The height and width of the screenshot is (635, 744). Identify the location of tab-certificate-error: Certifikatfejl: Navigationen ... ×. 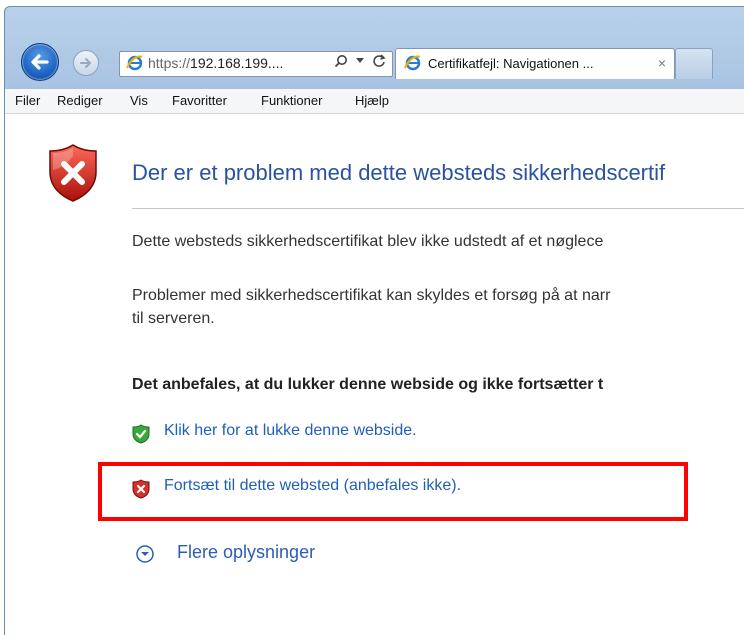
(535, 63).